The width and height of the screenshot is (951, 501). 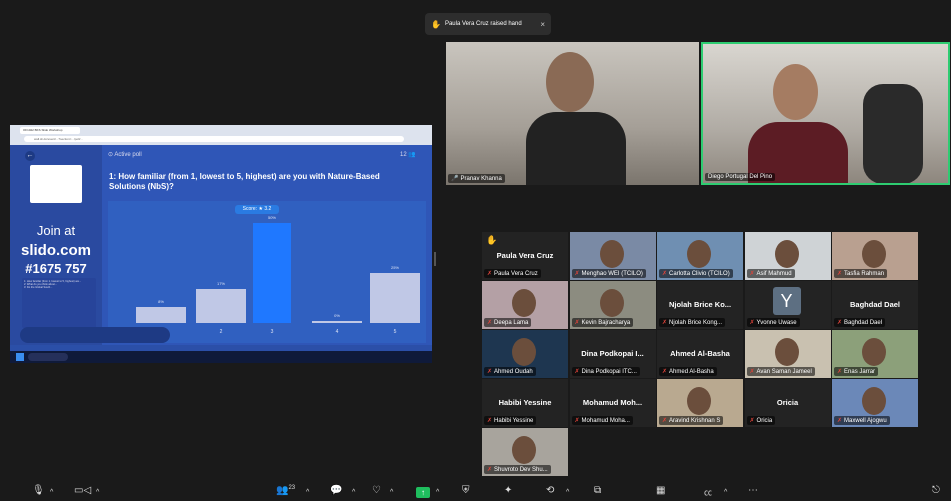 What do you see at coordinates (525, 403) in the screenshot?
I see `gallery-tile: Habibi Yessine ✗ Habibi Yessine` at bounding box center [525, 403].